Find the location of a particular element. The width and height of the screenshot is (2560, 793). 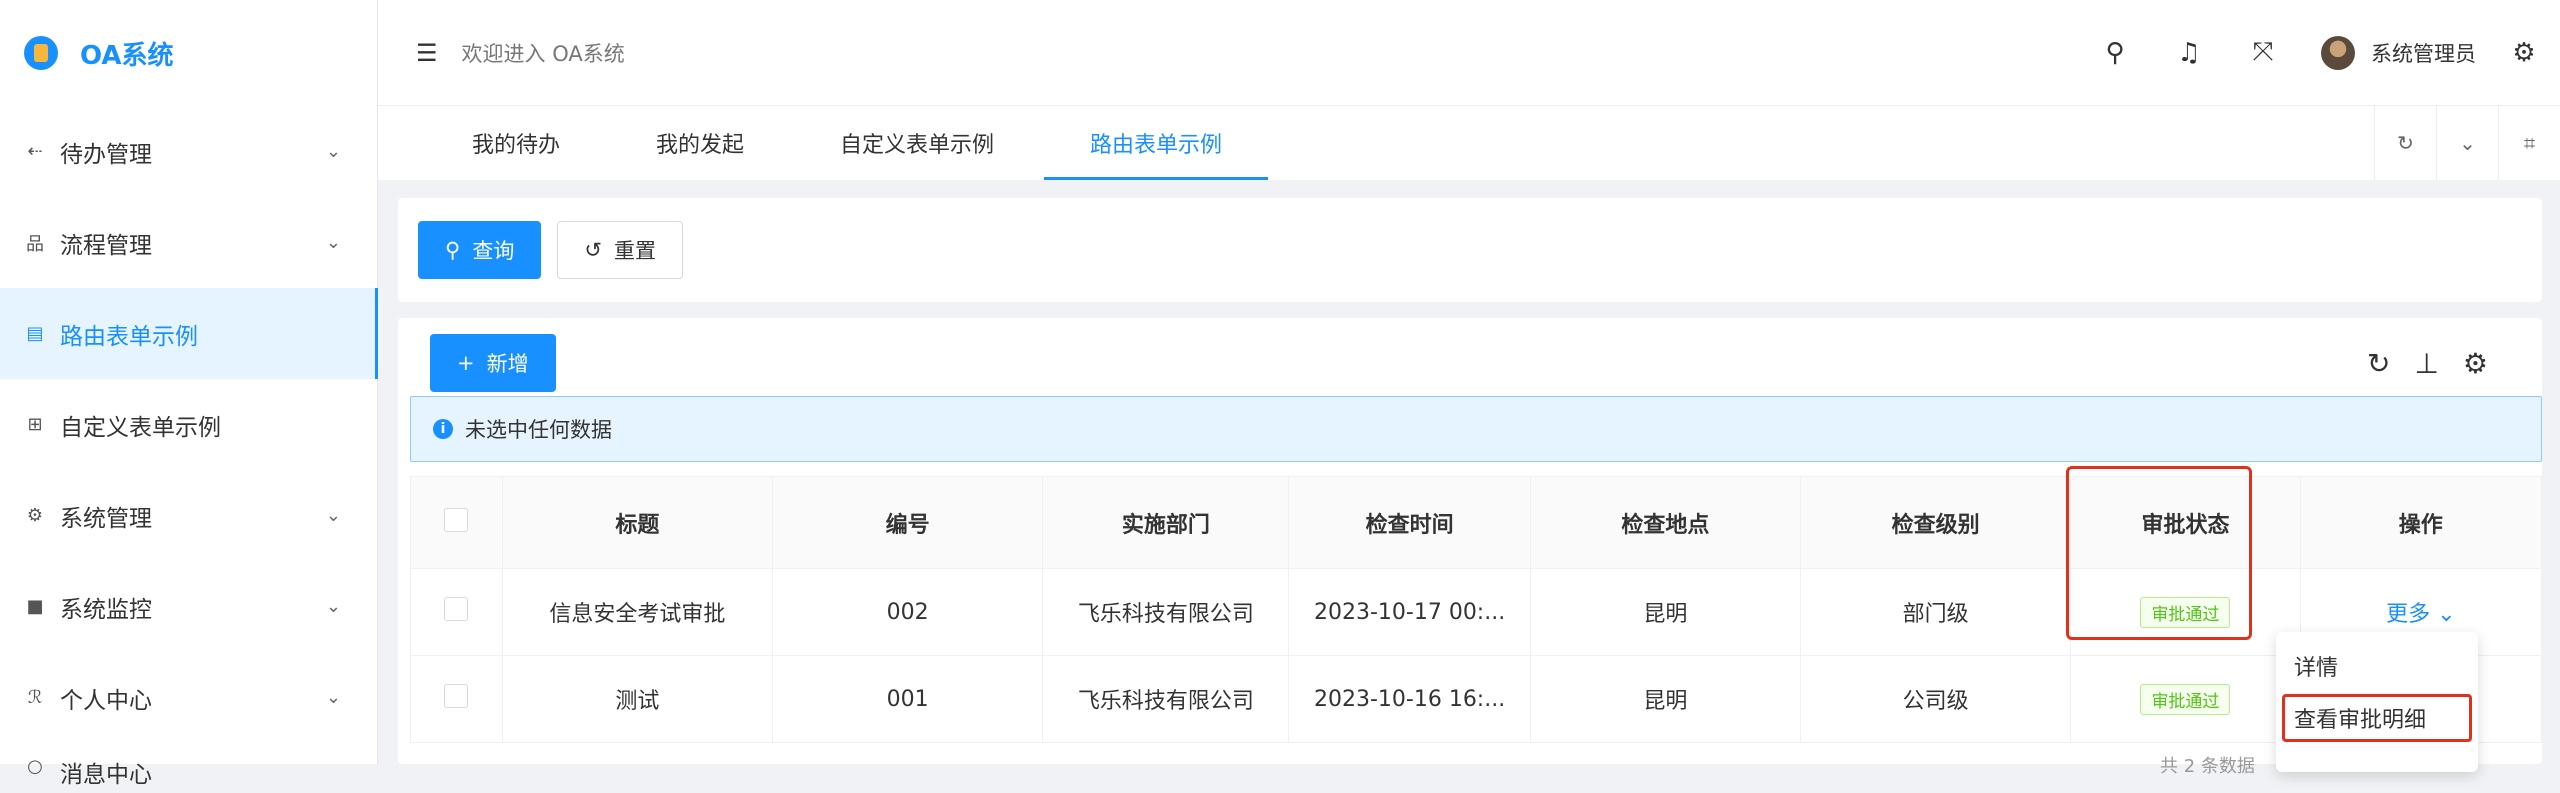

tab-route-form: 路由表单示例 is located at coordinates (1156, 143).